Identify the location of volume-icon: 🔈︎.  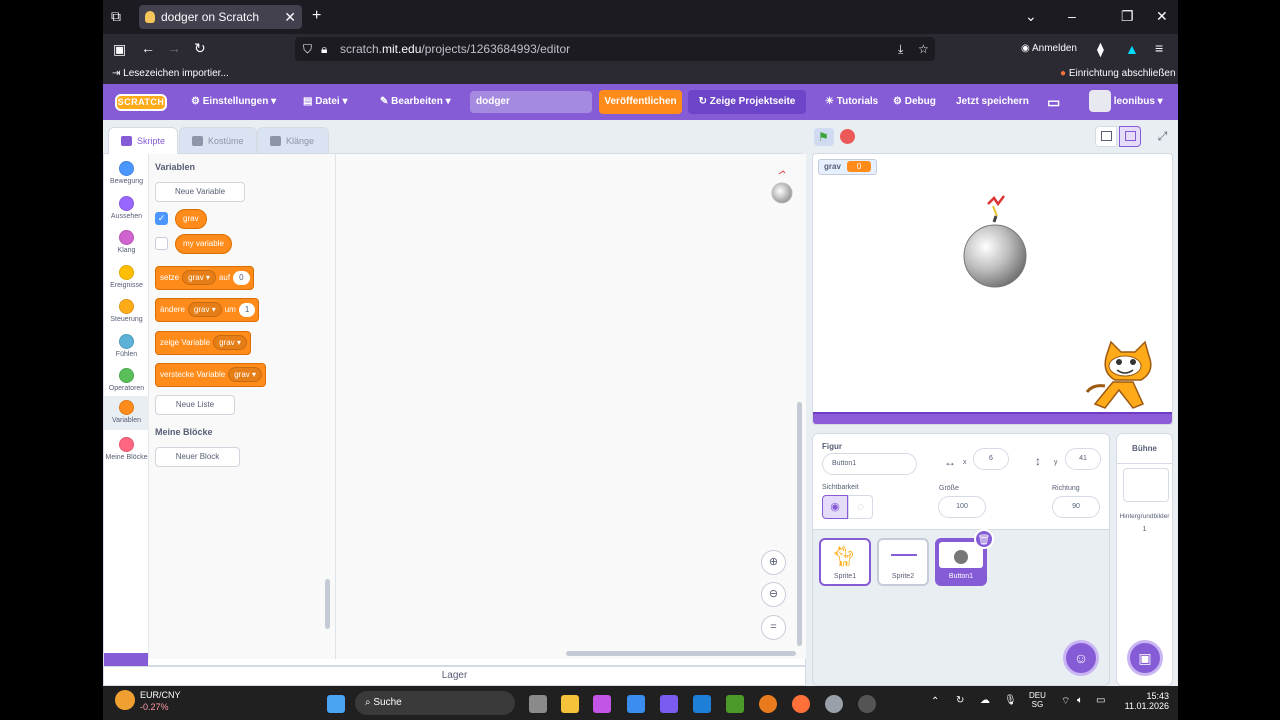
(1080, 700).